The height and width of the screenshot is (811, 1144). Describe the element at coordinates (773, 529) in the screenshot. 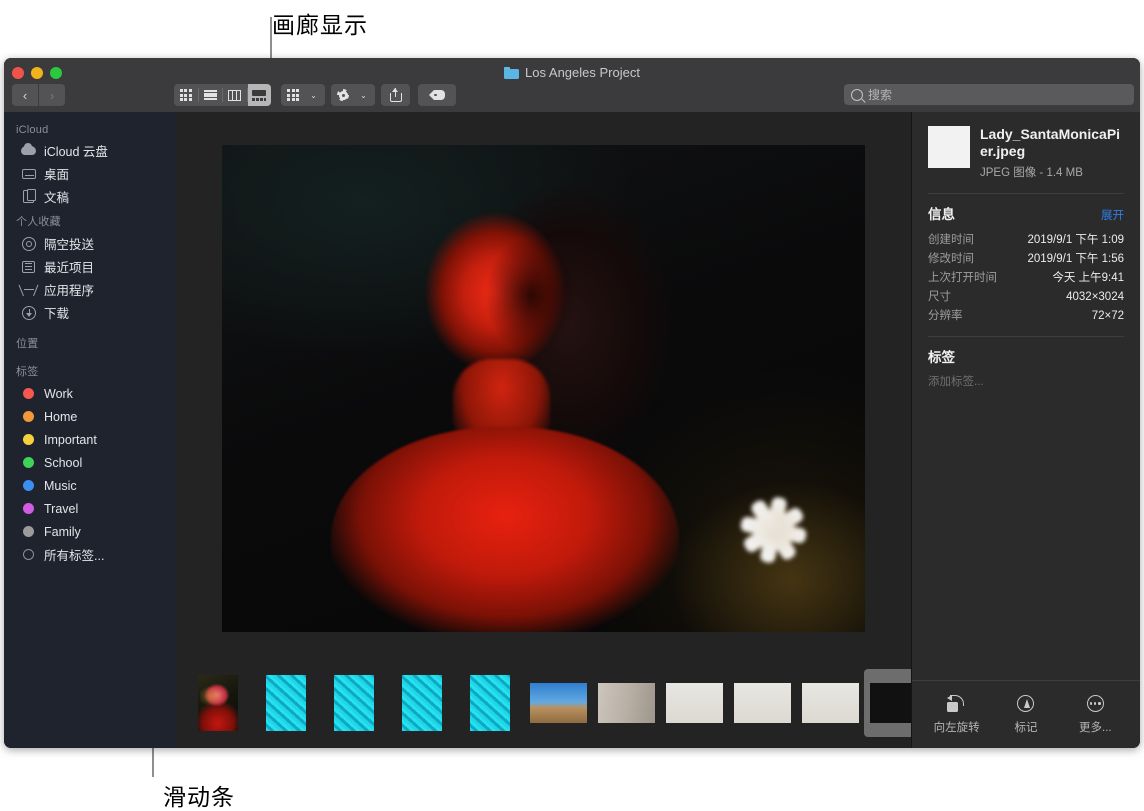

I see `photo-star-flower` at that location.